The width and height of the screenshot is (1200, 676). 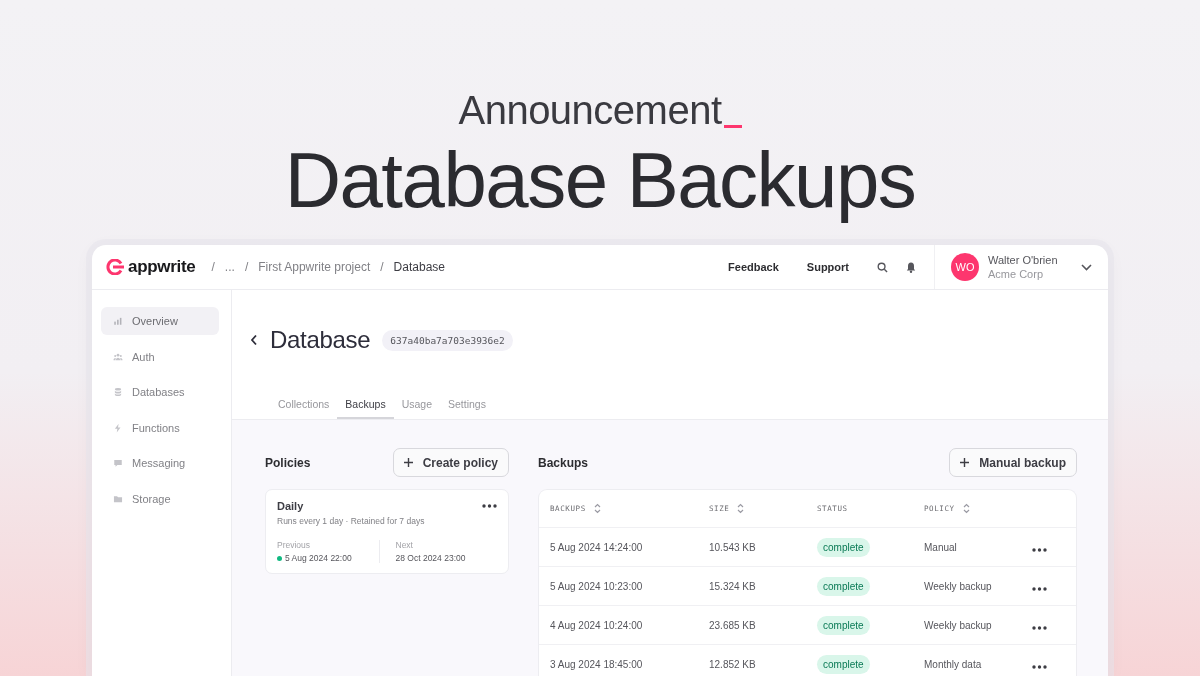 I want to click on table-cell-text: 3 Aug 2024 18:45:00, so click(x=597, y=664).